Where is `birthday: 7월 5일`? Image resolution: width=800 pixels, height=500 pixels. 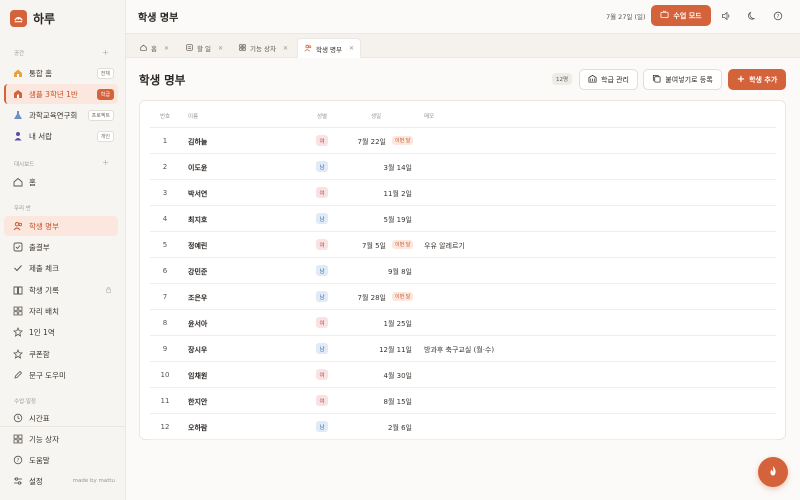
birthday: 7월 5일 is located at coordinates (373, 246).